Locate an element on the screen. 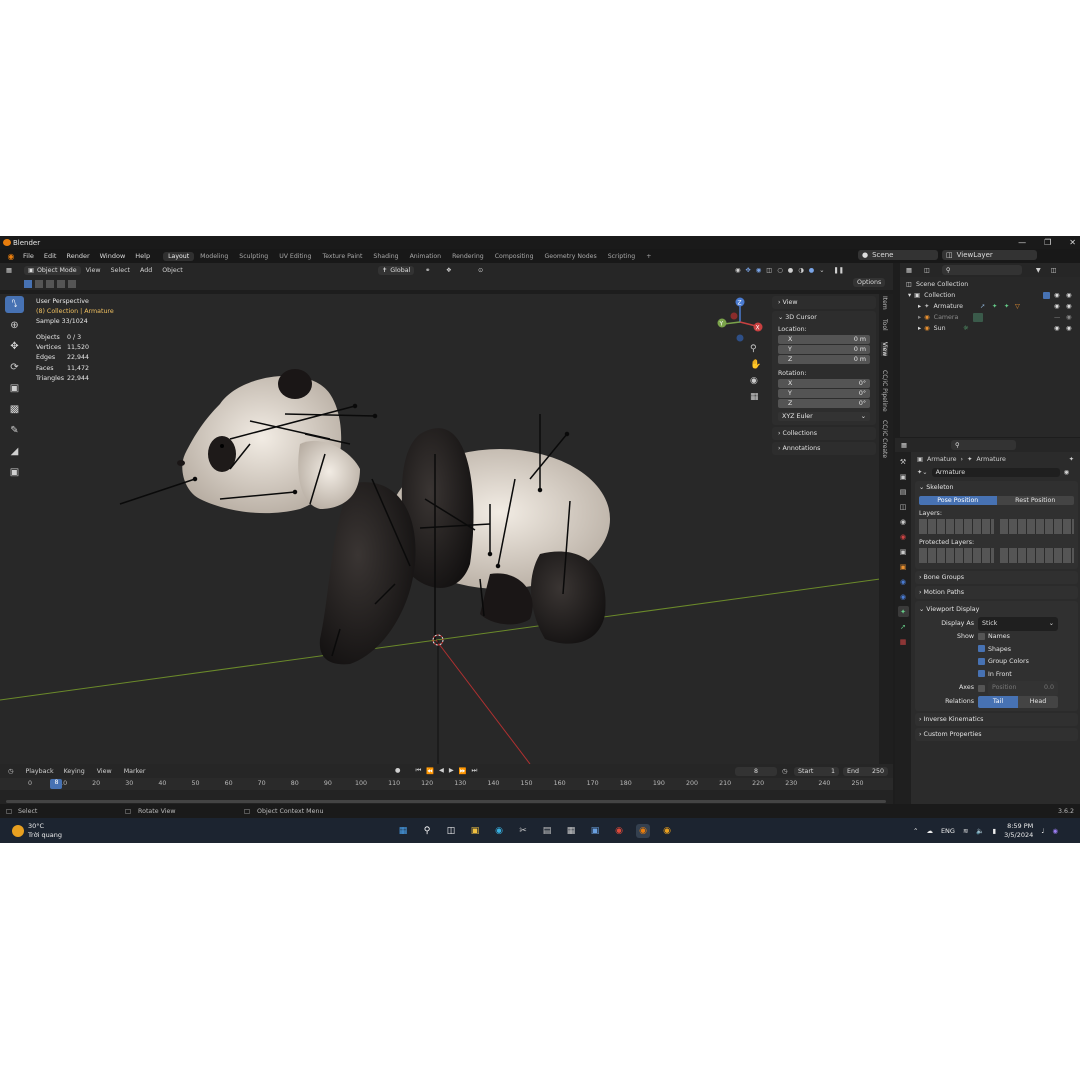 This screenshot has height=1080, width=1080. output-tab-icon: ▤ is located at coordinates (903, 491).